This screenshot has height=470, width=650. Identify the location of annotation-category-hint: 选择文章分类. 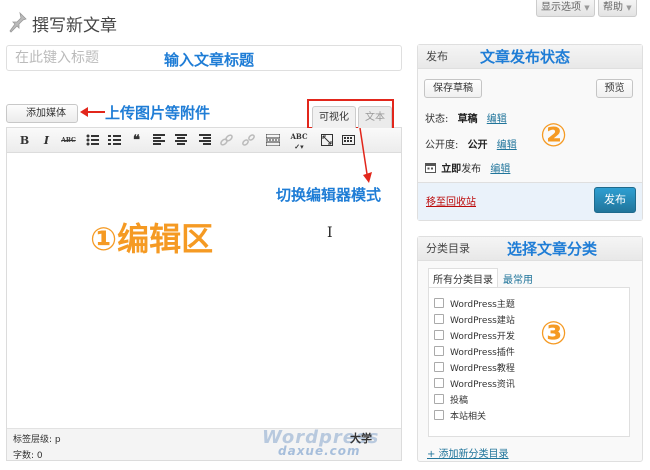
(552, 249).